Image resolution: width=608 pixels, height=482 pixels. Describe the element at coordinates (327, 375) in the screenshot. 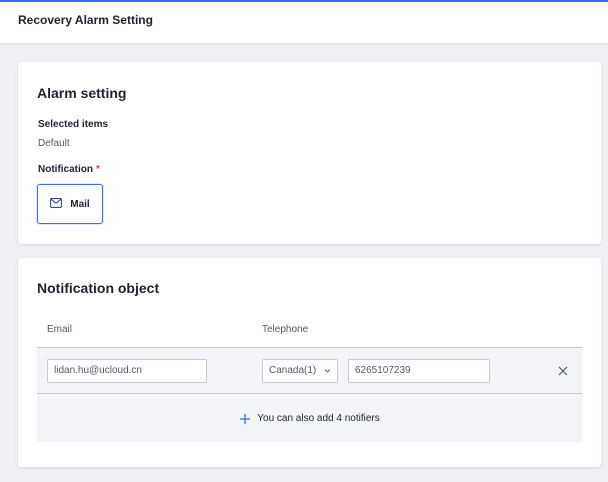

I see `chevron-down-icon` at that location.